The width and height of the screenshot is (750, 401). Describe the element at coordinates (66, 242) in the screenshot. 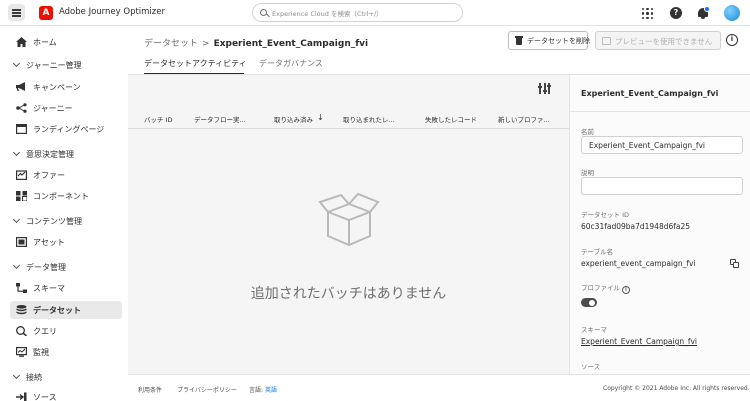

I see `sidebar-item-assets: アセット` at that location.